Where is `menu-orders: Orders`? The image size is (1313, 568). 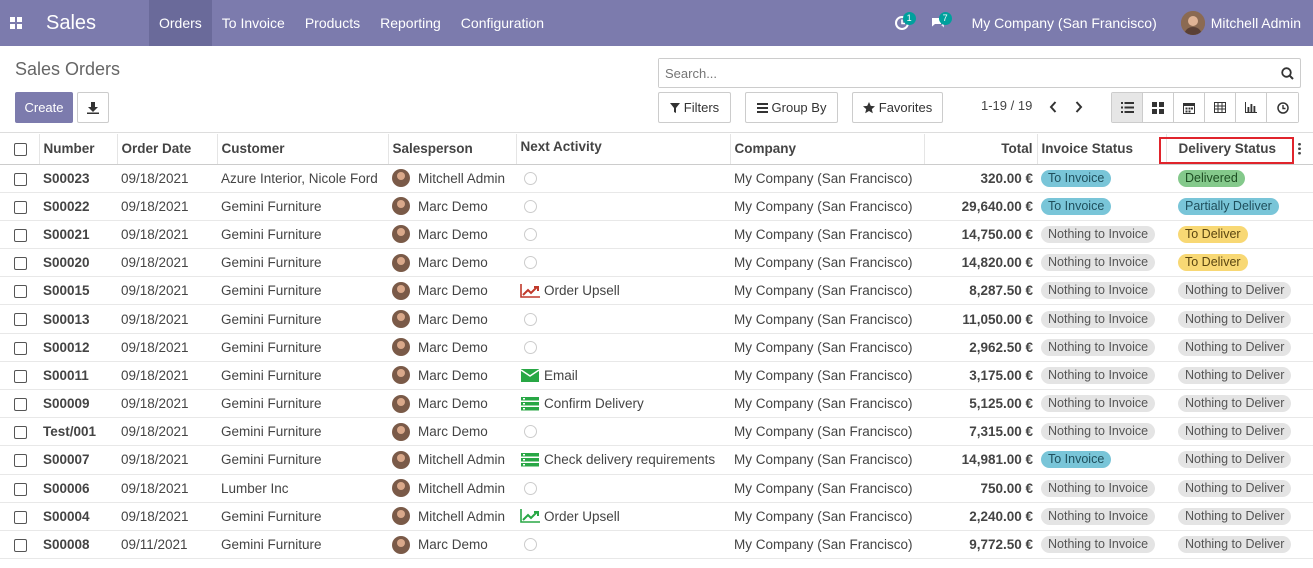 menu-orders: Orders is located at coordinates (180, 23).